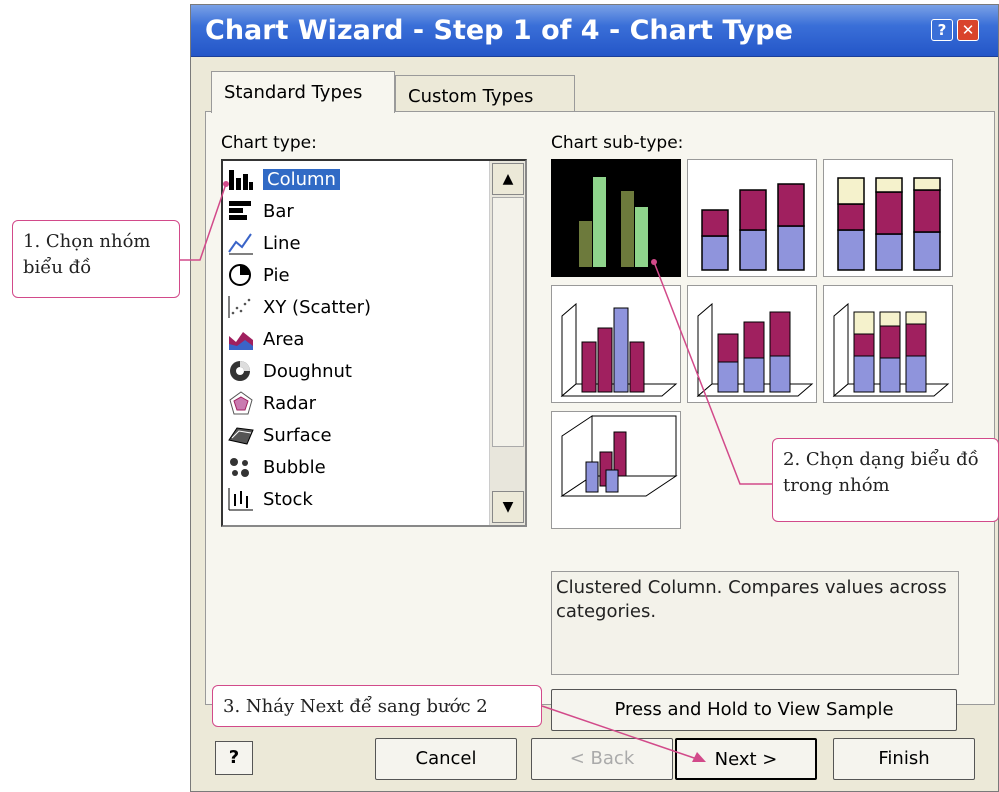 This screenshot has width=999, height=792. What do you see at coordinates (508, 507) in the screenshot?
I see `scroll-down-icon: ▼` at bounding box center [508, 507].